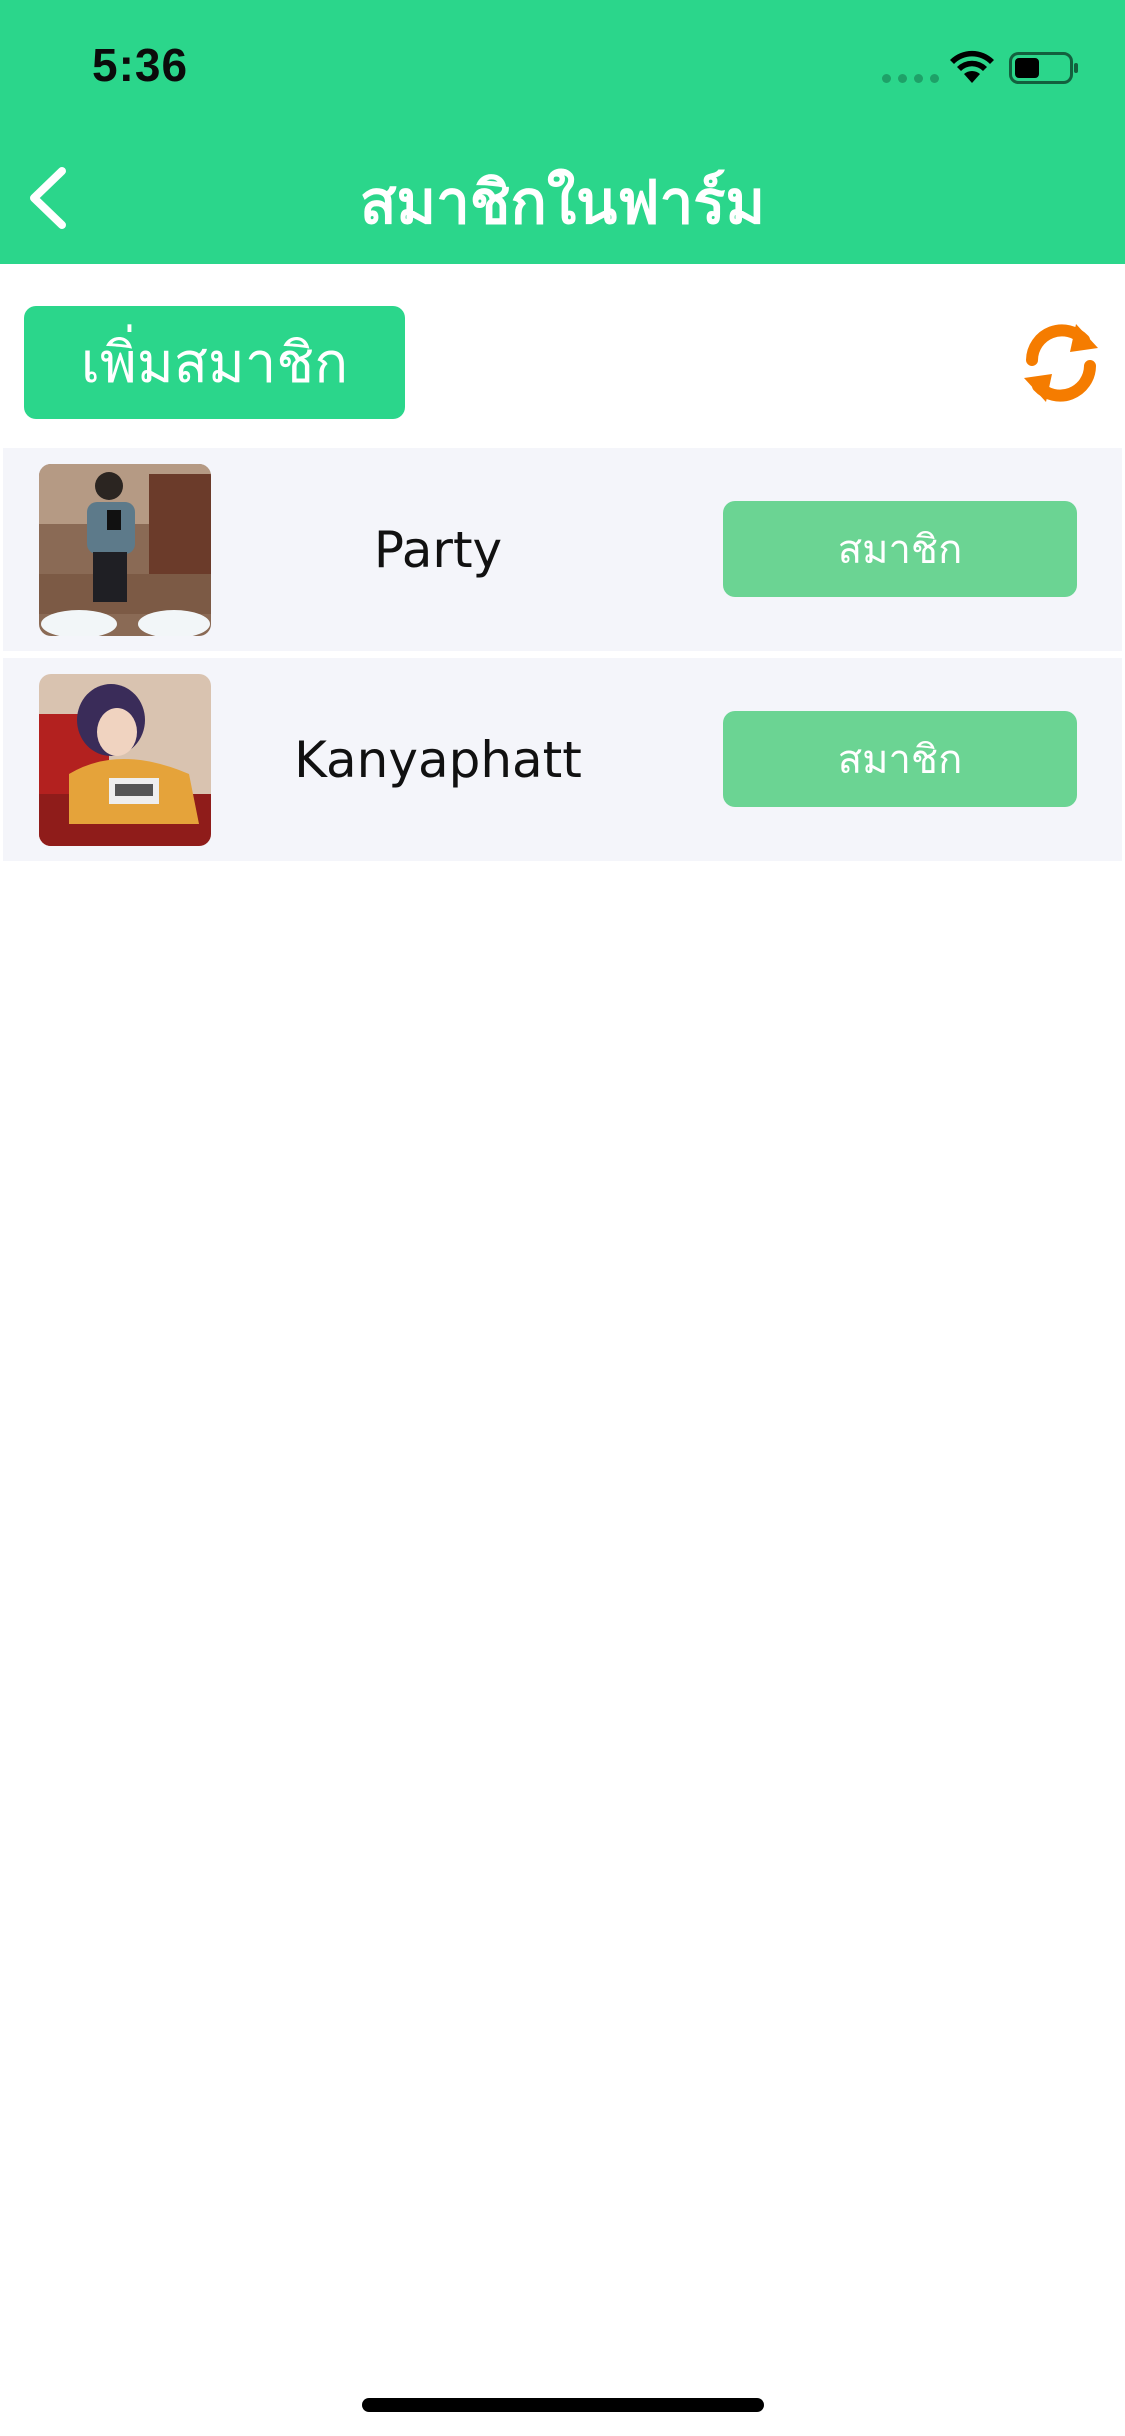 The height and width of the screenshot is (2436, 1125). Describe the element at coordinates (438, 759) in the screenshot. I see `member-name: Kanyaphatt` at that location.